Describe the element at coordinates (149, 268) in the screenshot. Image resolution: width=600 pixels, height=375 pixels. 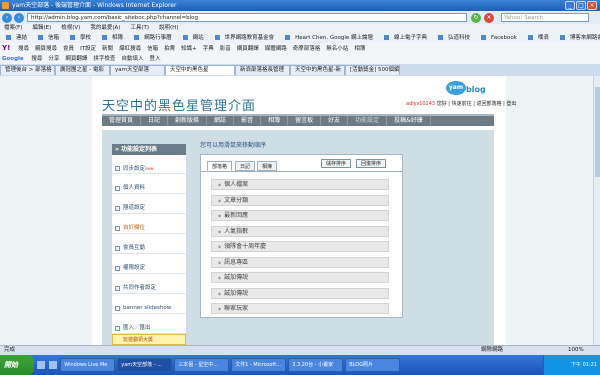
I see `sidebar-item: 權限設定` at that location.